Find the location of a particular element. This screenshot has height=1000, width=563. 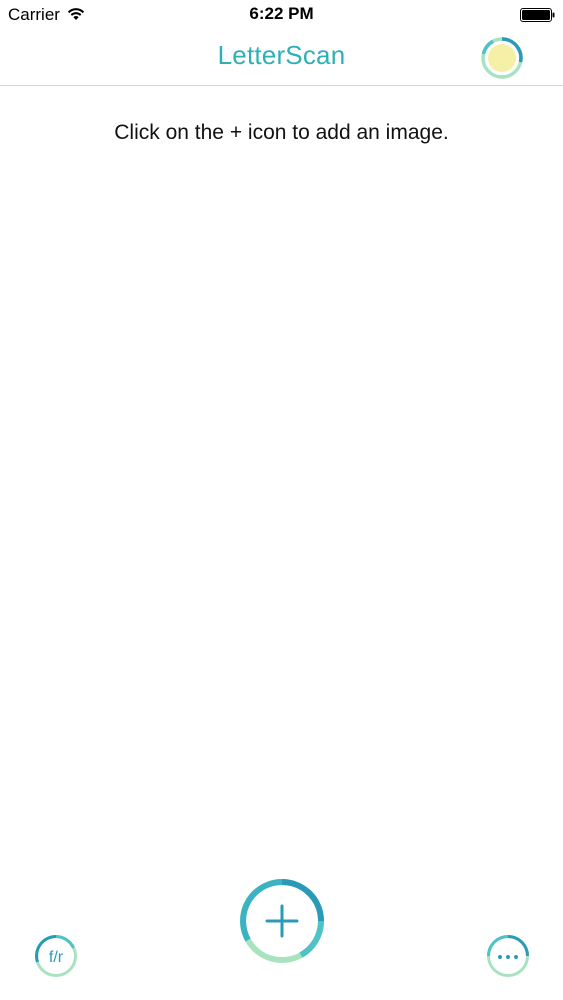

flip-rotate-button: f/r is located at coordinates (56, 956).